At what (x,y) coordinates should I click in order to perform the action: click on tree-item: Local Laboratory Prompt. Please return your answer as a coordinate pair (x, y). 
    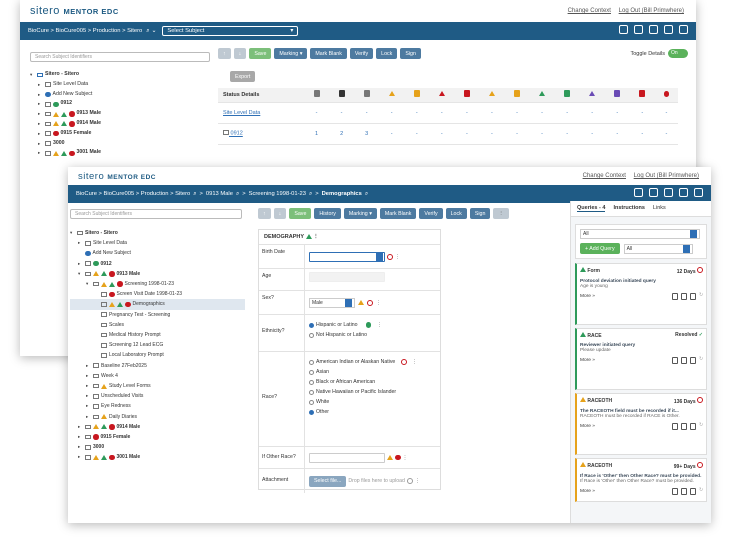
    Looking at the image, I should click on (157, 355).